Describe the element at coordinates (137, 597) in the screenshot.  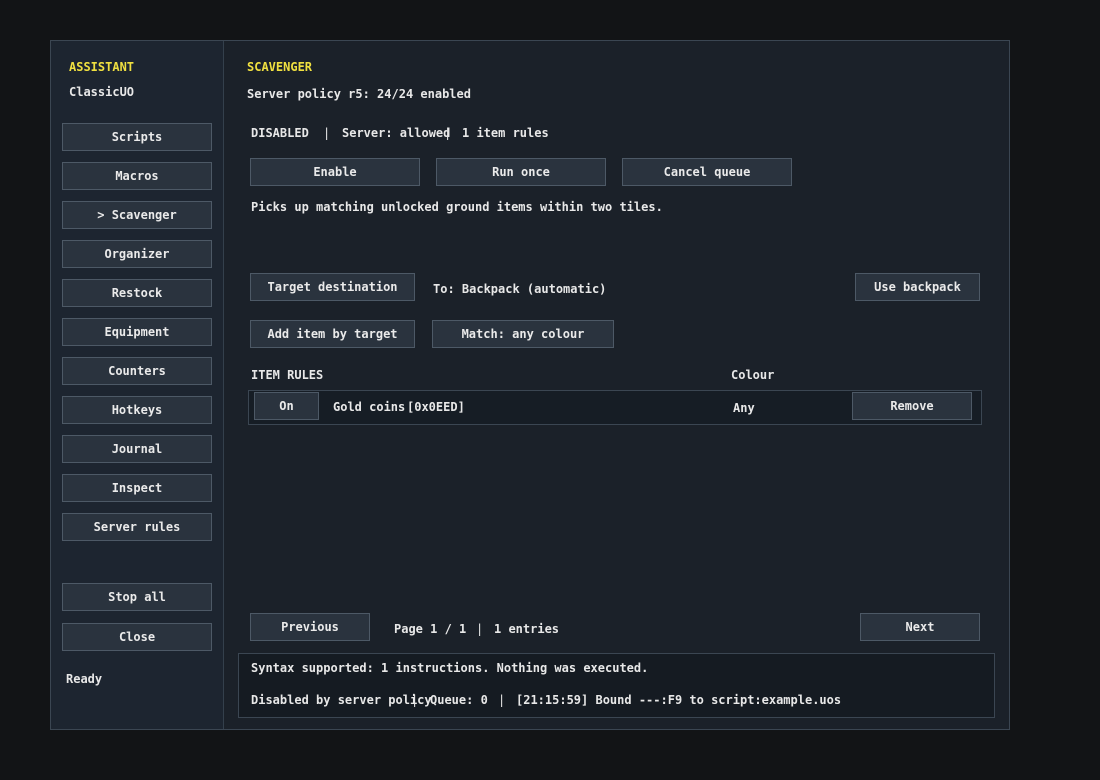
I see `stop-all-button: Stop all` at that location.